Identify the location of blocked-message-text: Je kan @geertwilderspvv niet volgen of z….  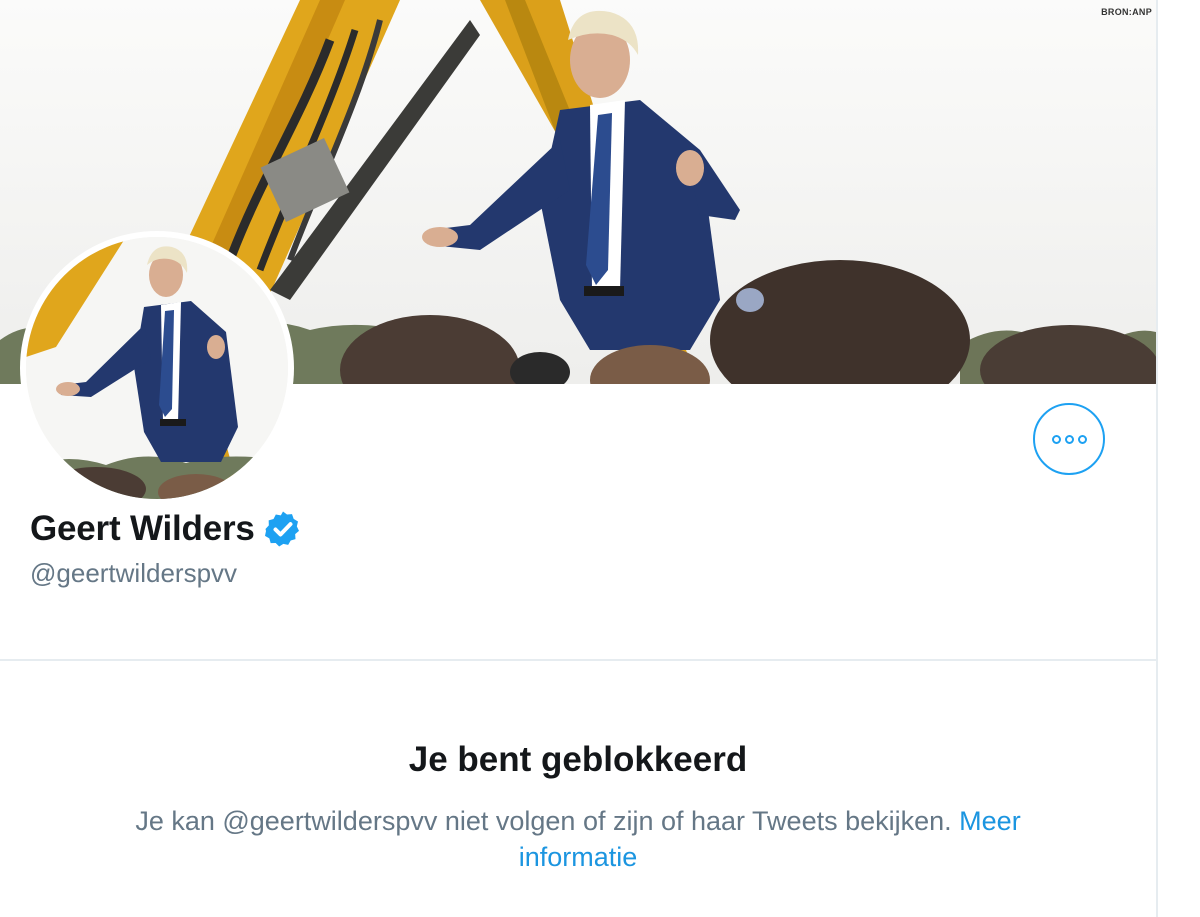
(543, 821).